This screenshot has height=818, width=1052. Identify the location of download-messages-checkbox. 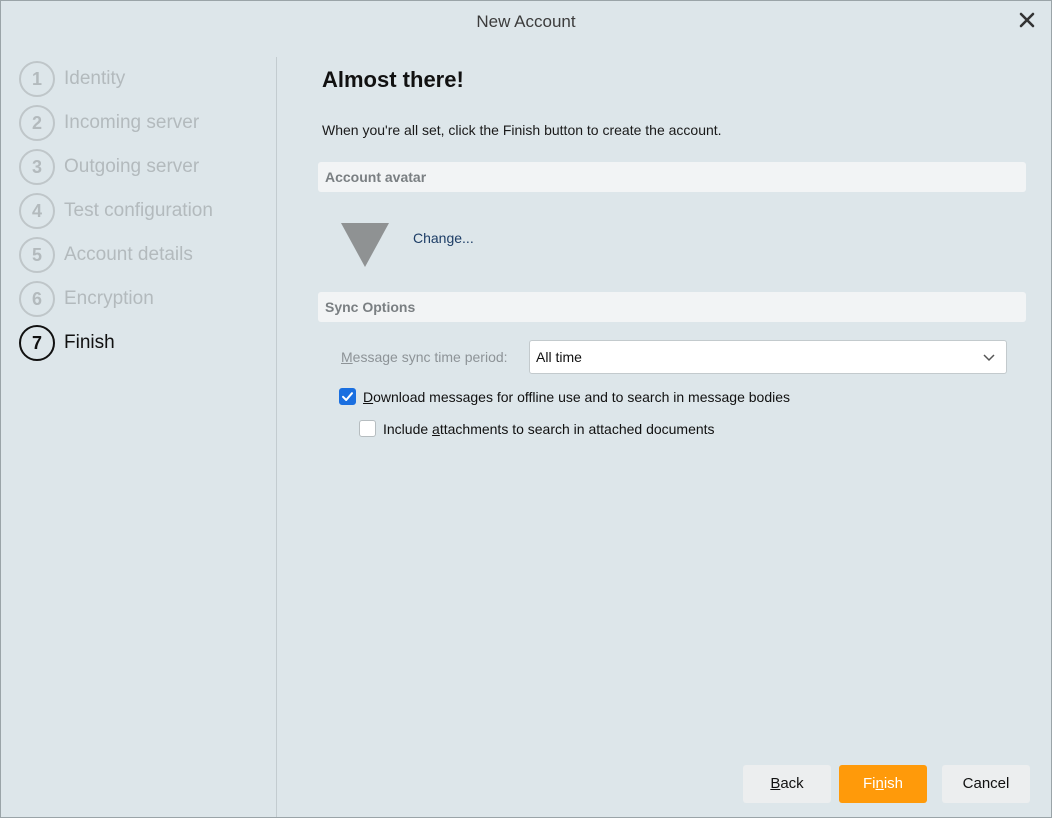
(347, 396).